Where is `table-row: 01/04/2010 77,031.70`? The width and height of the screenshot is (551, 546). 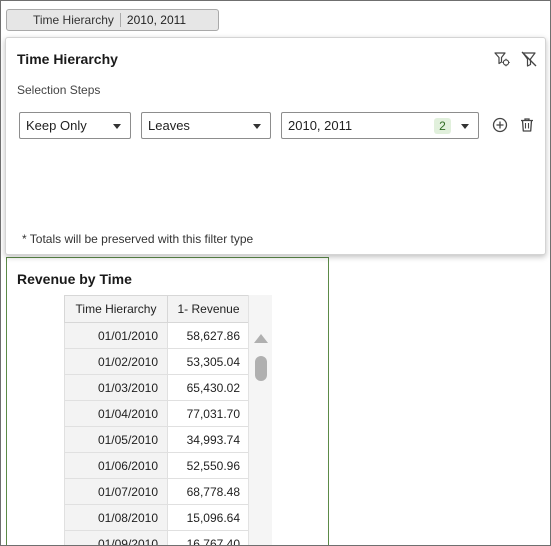 table-row: 01/04/2010 77,031.70 is located at coordinates (157, 413).